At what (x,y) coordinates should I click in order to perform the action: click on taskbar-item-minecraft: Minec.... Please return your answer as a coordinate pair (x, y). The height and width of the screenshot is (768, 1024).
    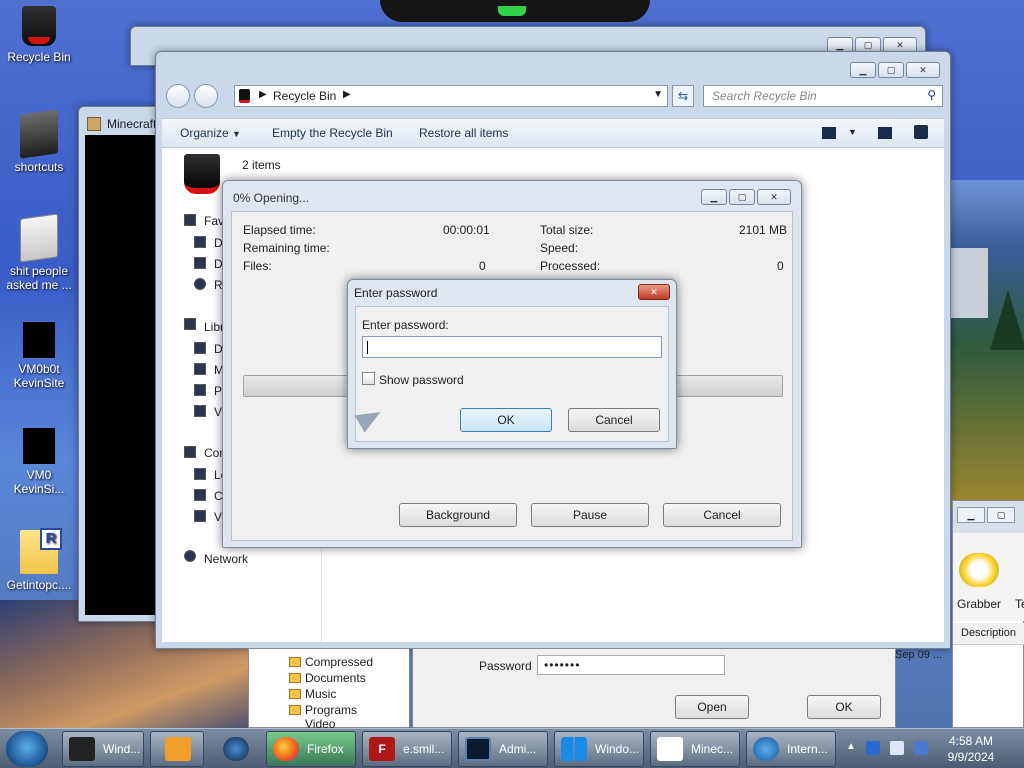
    Looking at the image, I should click on (695, 749).